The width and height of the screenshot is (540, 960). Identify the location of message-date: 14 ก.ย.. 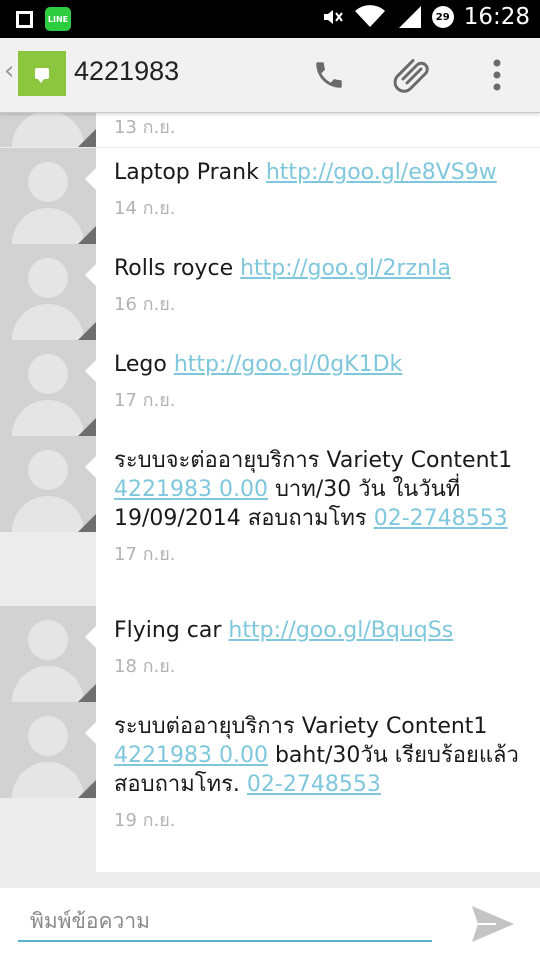
(145, 208).